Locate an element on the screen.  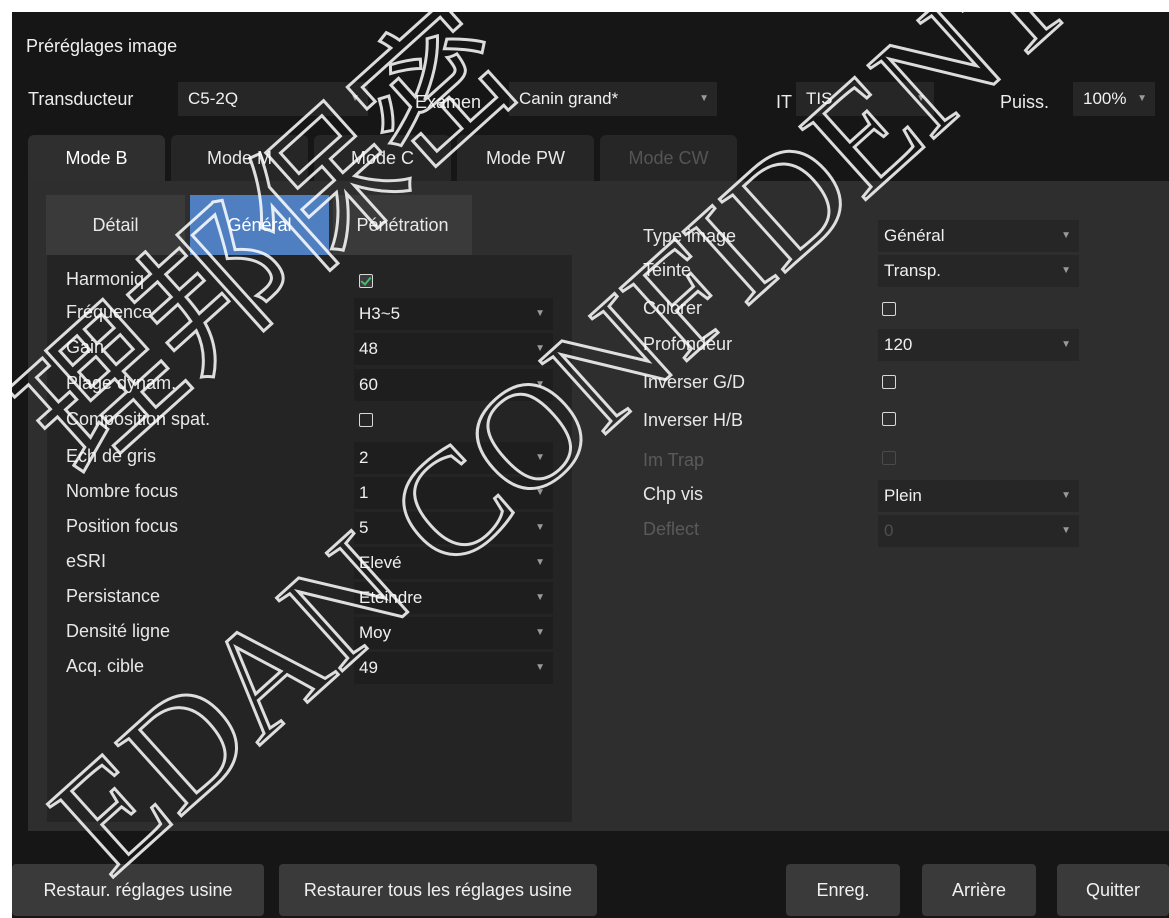
param-label: Profondeur is located at coordinates (688, 344).